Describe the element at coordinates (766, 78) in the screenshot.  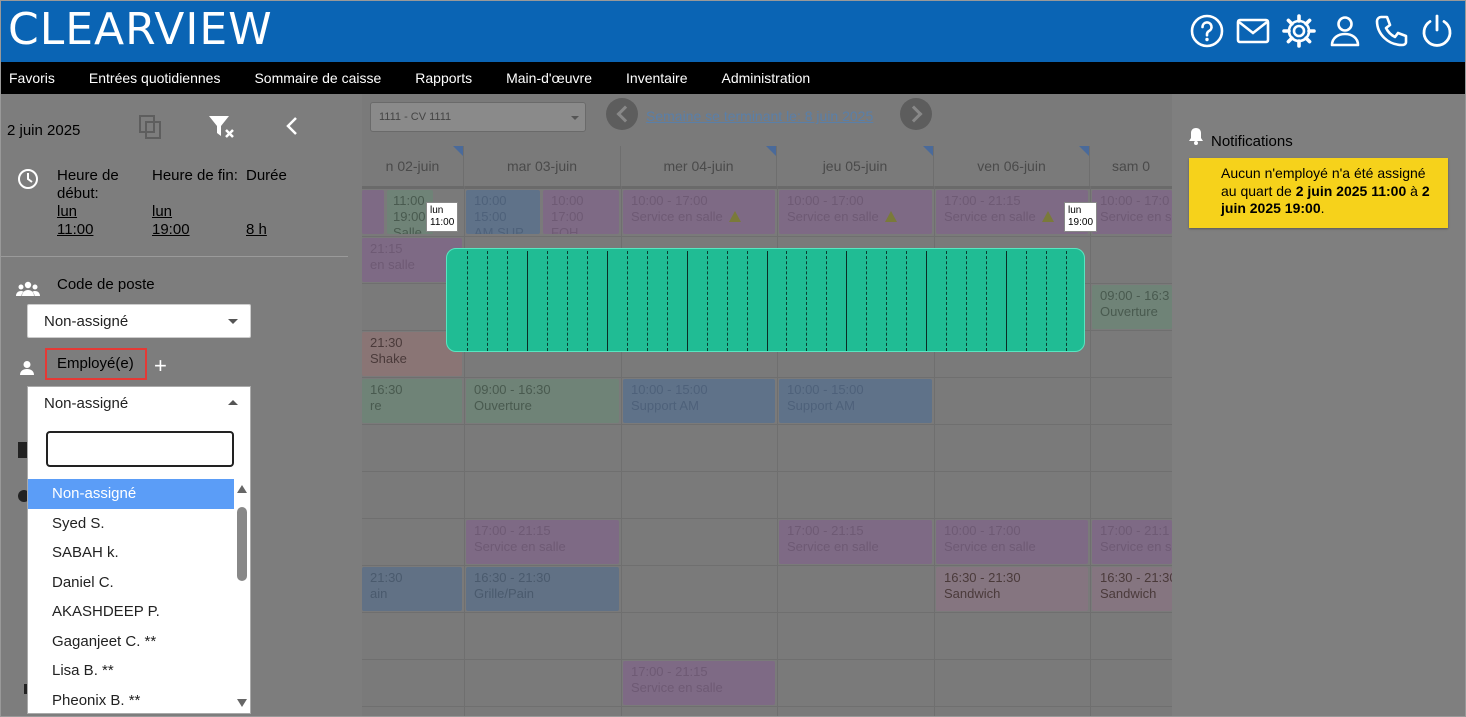
I see `menu-item-administration: Administration` at that location.